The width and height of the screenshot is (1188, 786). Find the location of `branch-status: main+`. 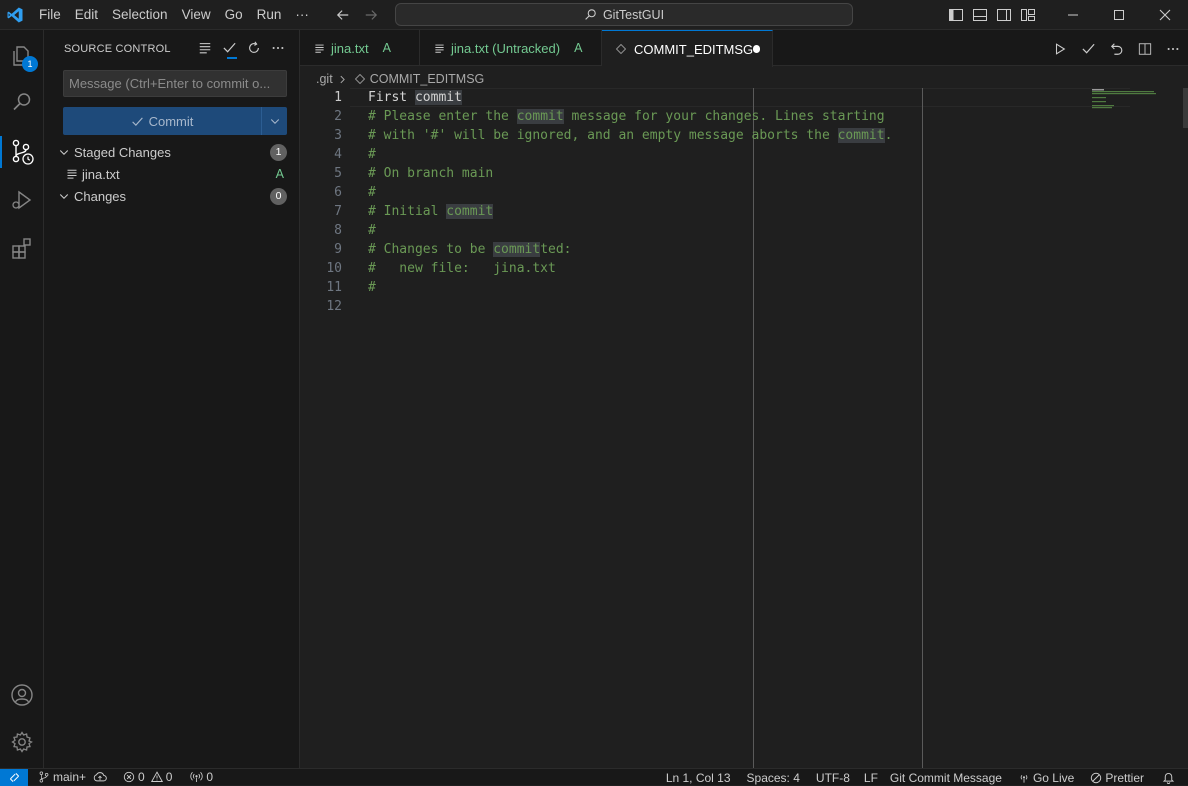

branch-status: main+ is located at coordinates (72, 777).